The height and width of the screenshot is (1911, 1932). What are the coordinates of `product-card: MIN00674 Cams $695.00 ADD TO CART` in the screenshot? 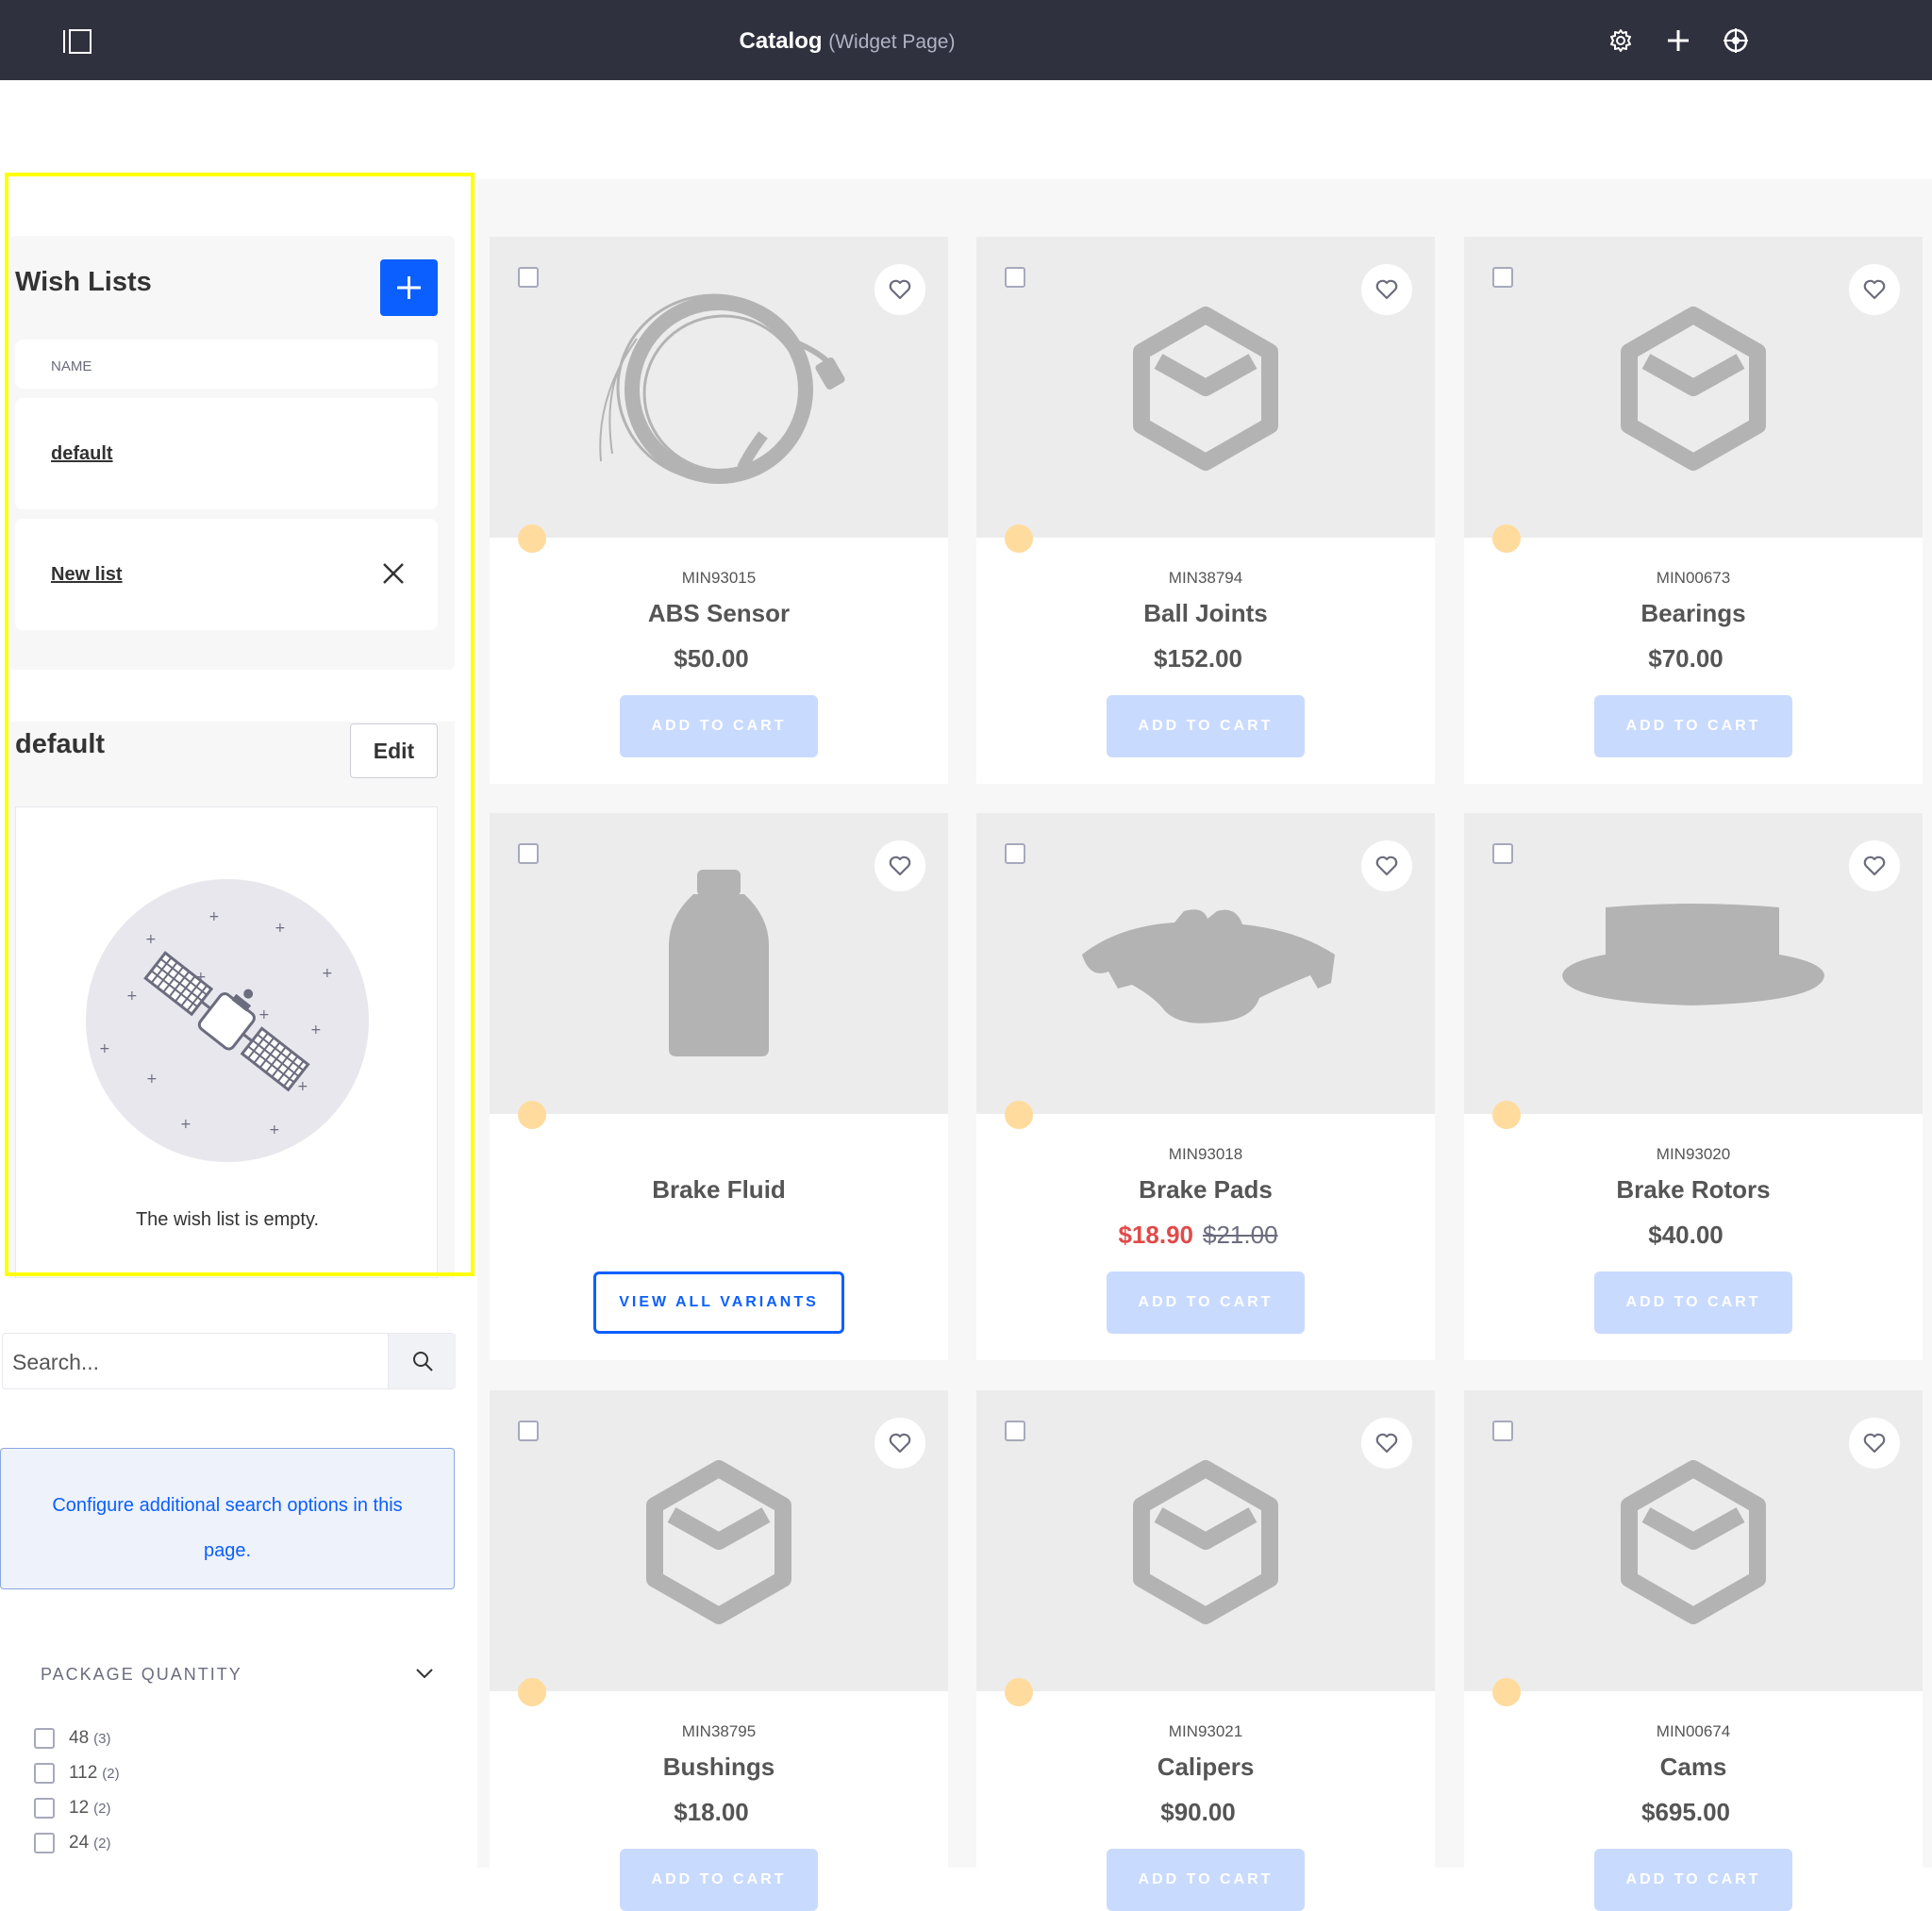 It's located at (1694, 1650).